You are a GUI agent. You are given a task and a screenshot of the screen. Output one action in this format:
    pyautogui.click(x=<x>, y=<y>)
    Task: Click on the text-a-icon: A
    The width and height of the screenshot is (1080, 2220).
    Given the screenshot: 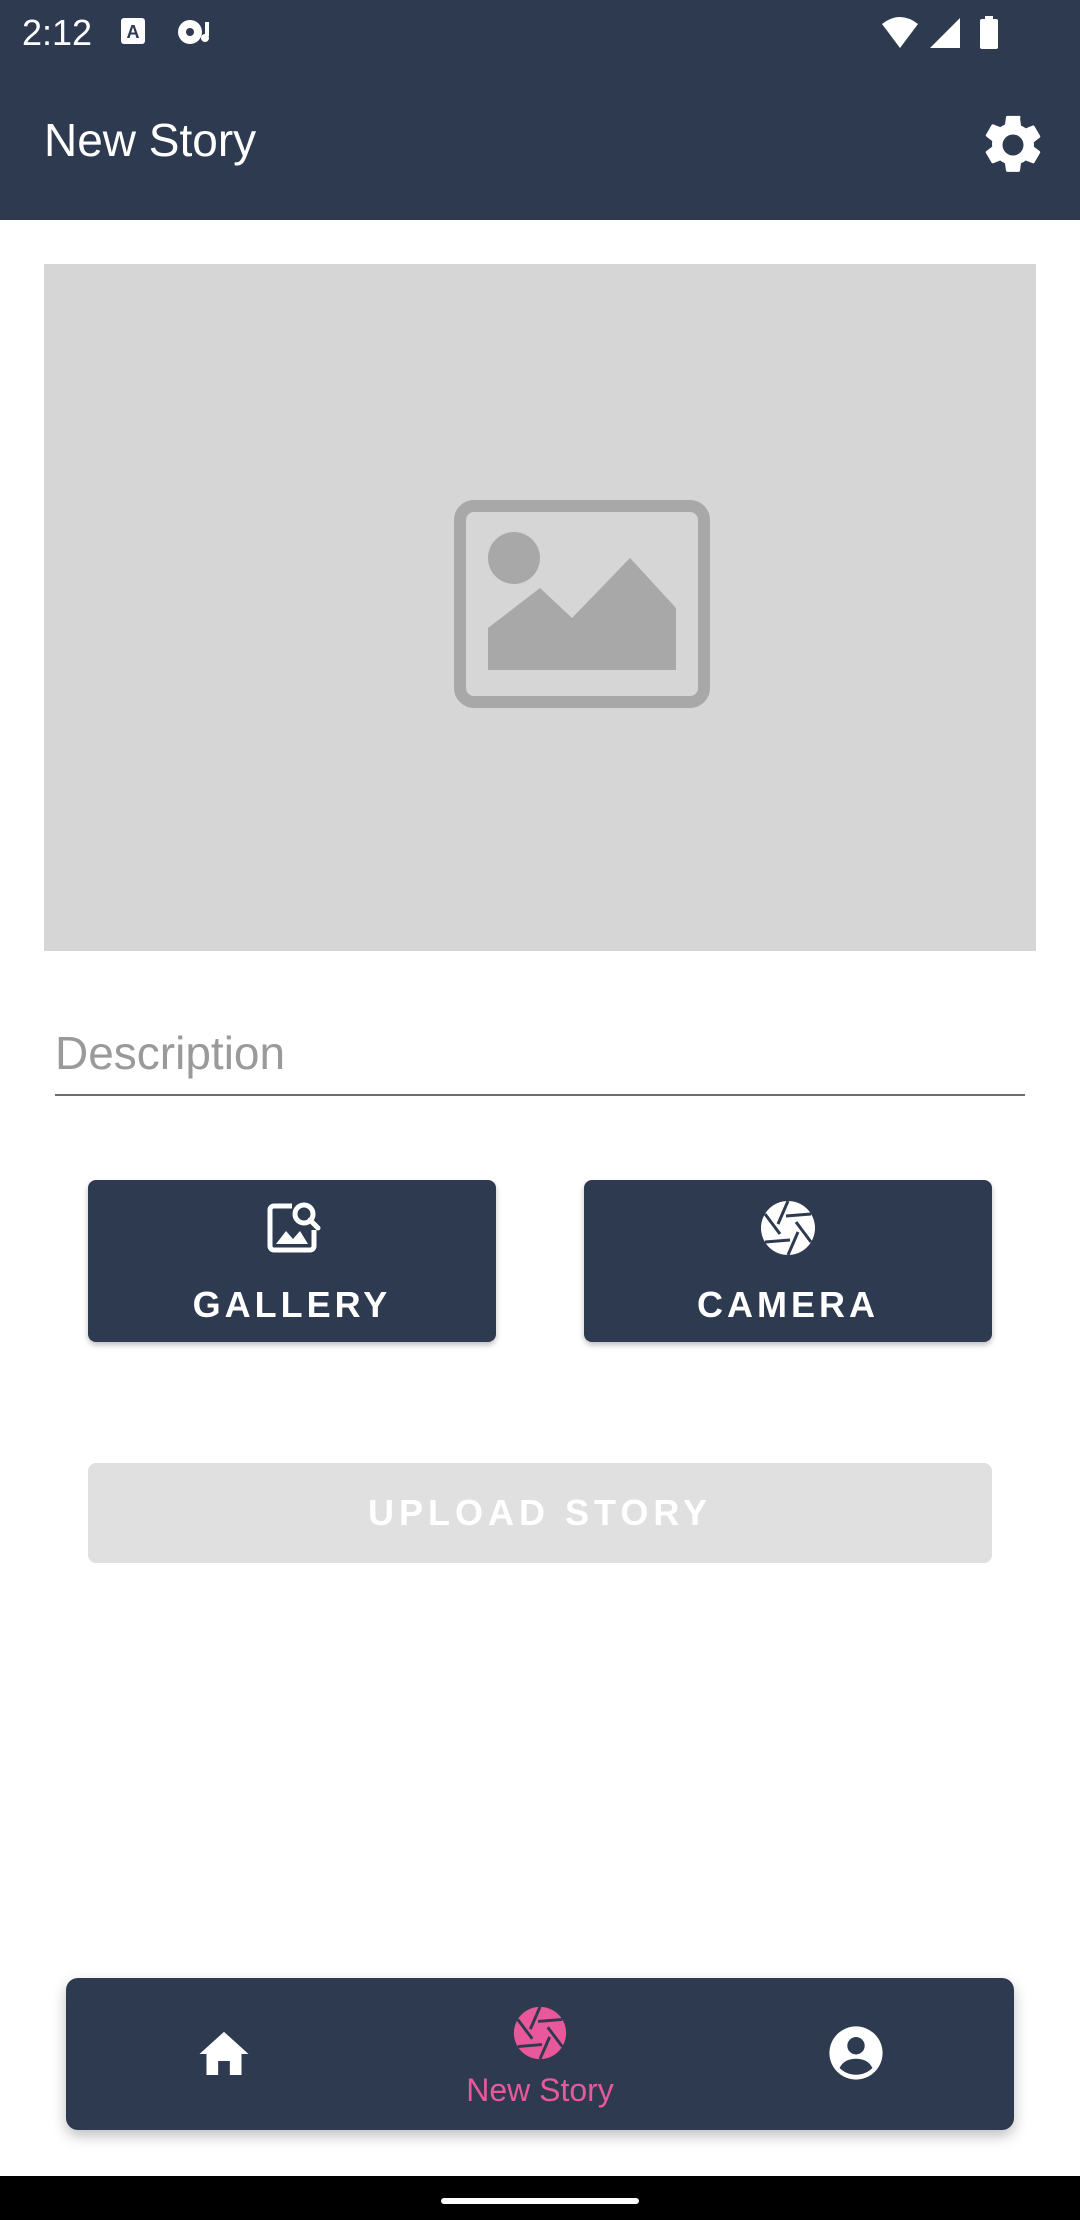 What is the action you would take?
    pyautogui.click(x=133, y=33)
    